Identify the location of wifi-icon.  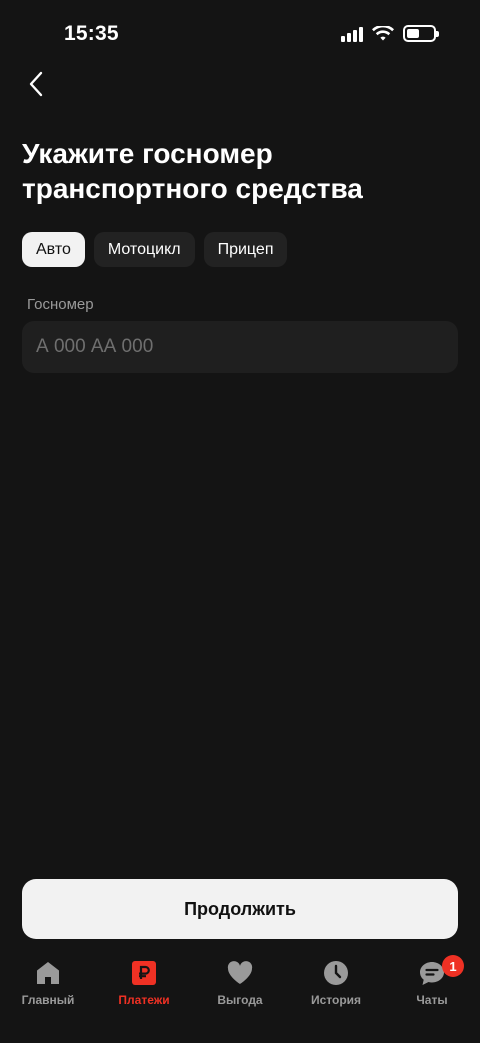
(383, 32).